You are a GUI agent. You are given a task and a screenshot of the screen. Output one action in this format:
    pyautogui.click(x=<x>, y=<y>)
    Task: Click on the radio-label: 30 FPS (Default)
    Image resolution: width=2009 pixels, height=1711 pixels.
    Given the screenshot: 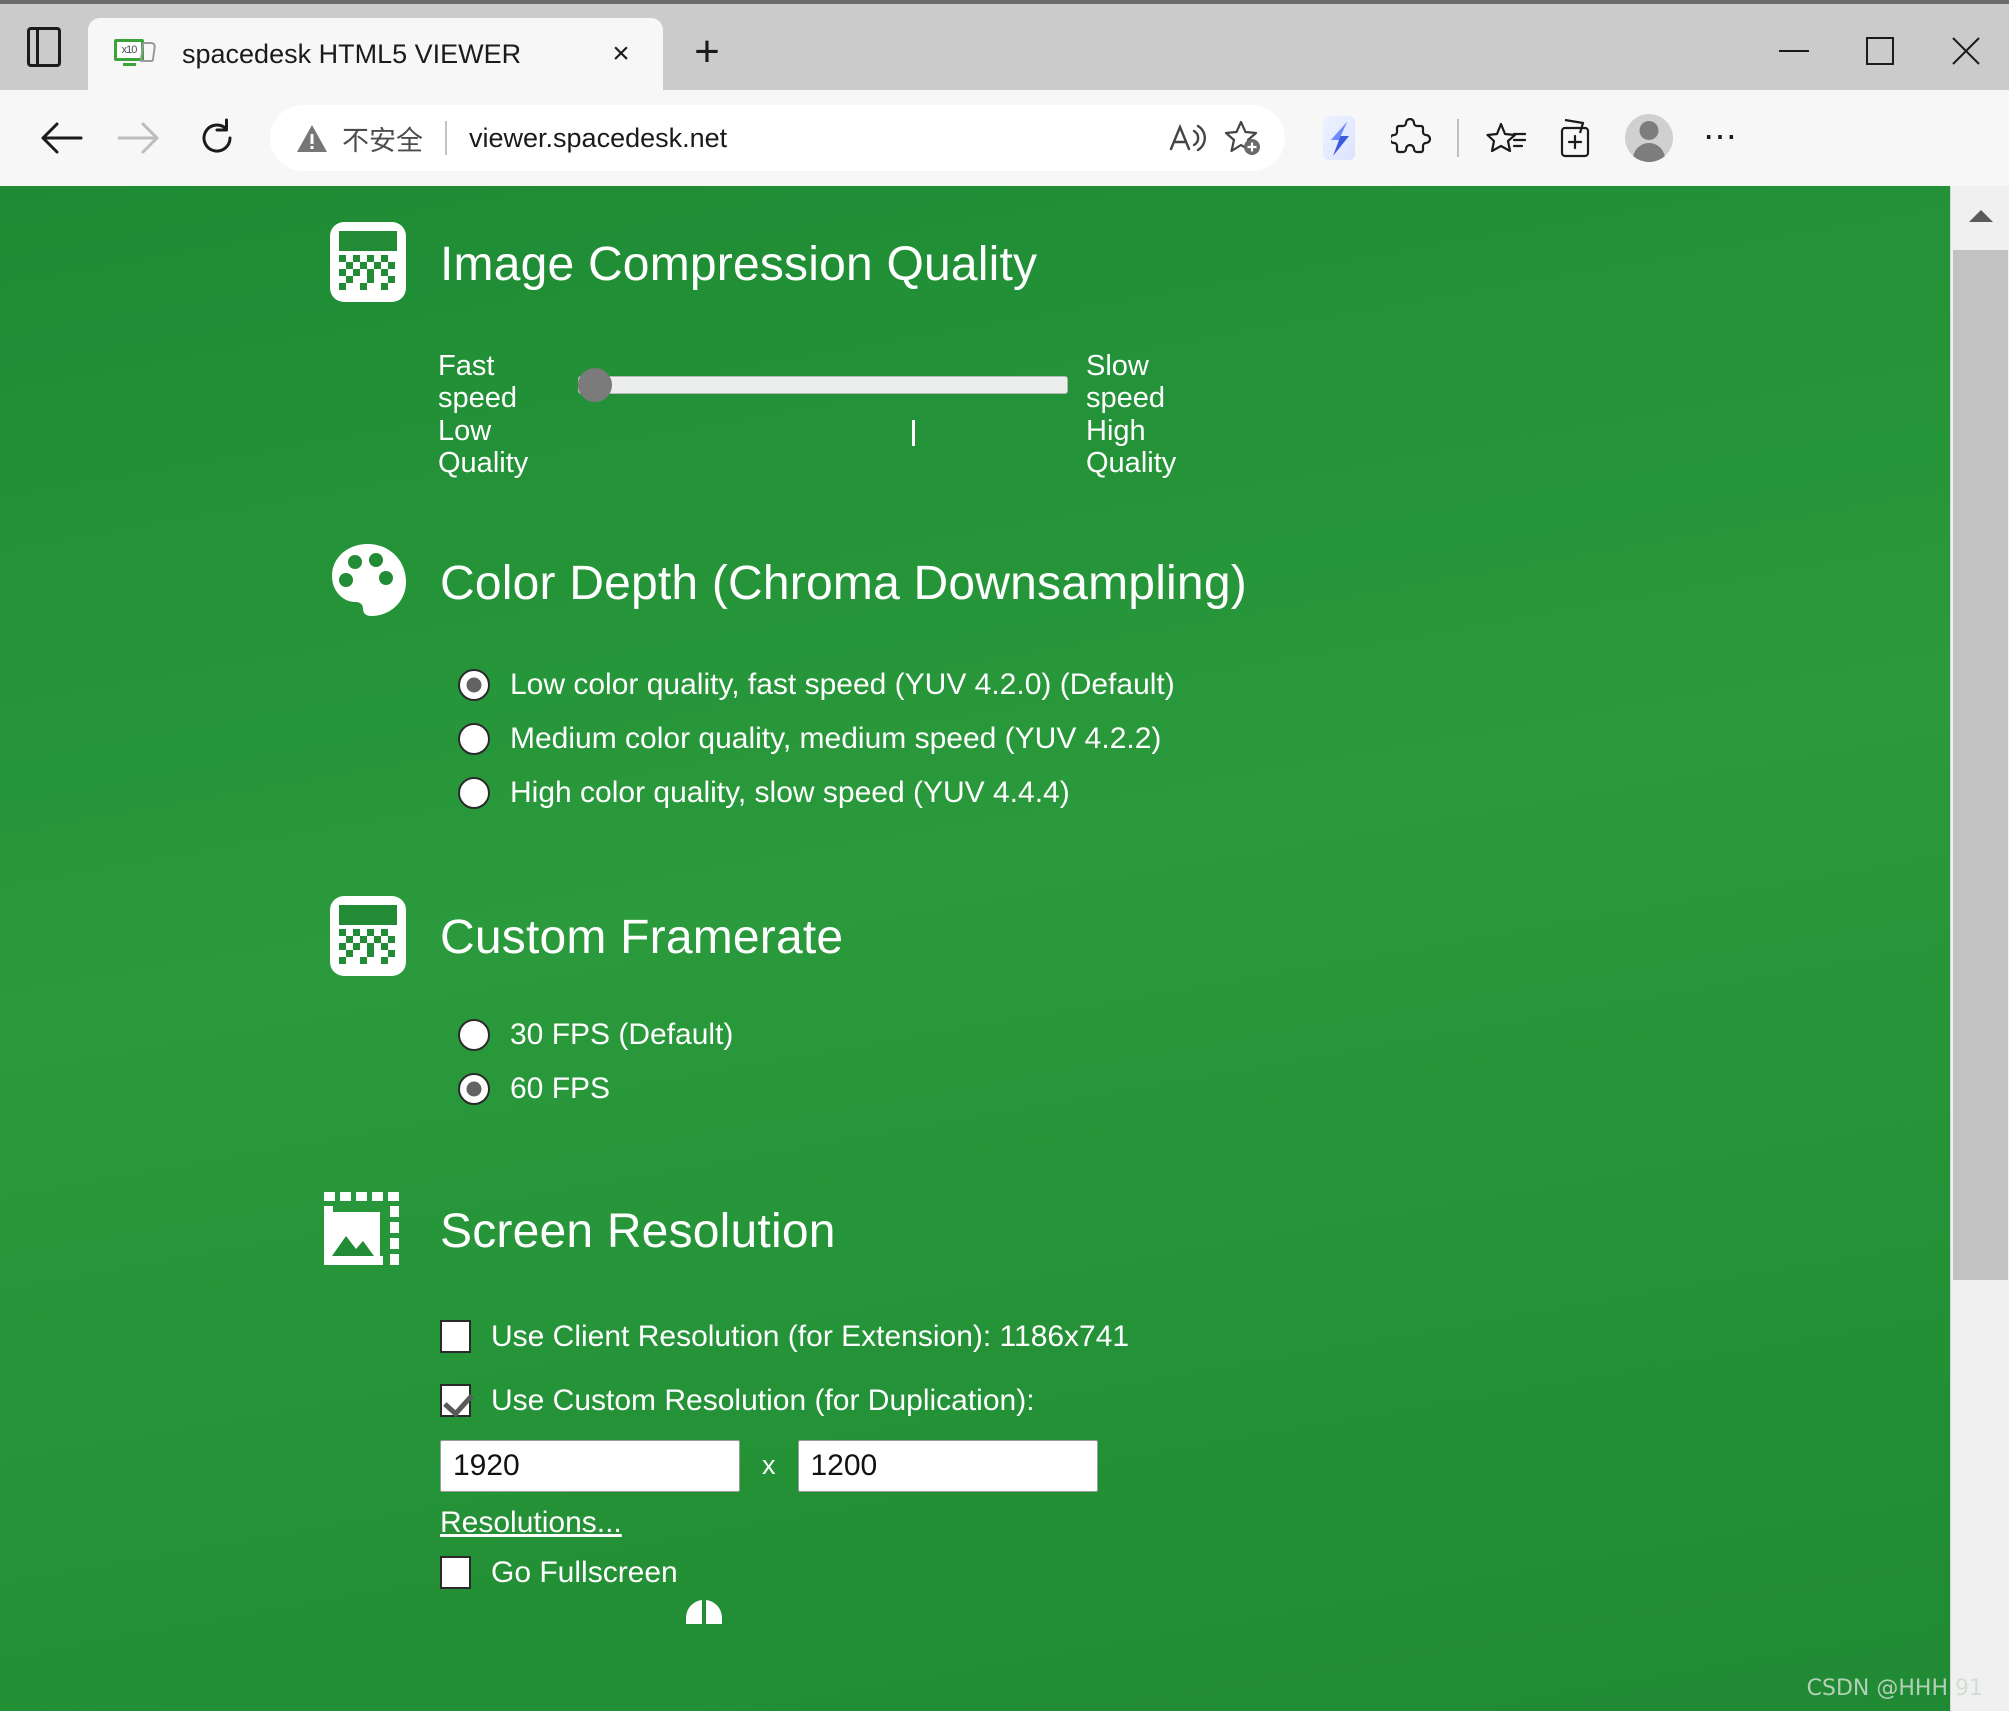 What is the action you would take?
    pyautogui.click(x=622, y=1034)
    